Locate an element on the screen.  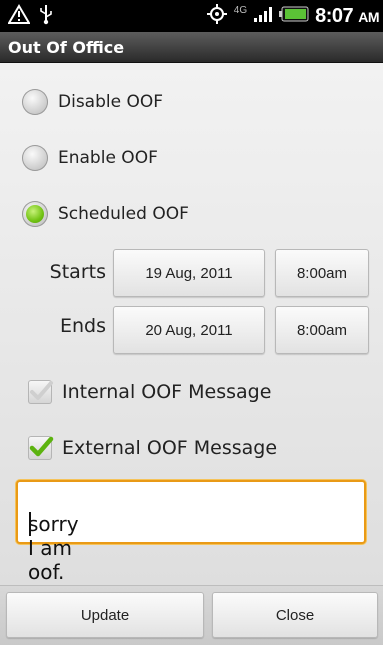
external-oof-label: External OOF Message is located at coordinates (170, 448).